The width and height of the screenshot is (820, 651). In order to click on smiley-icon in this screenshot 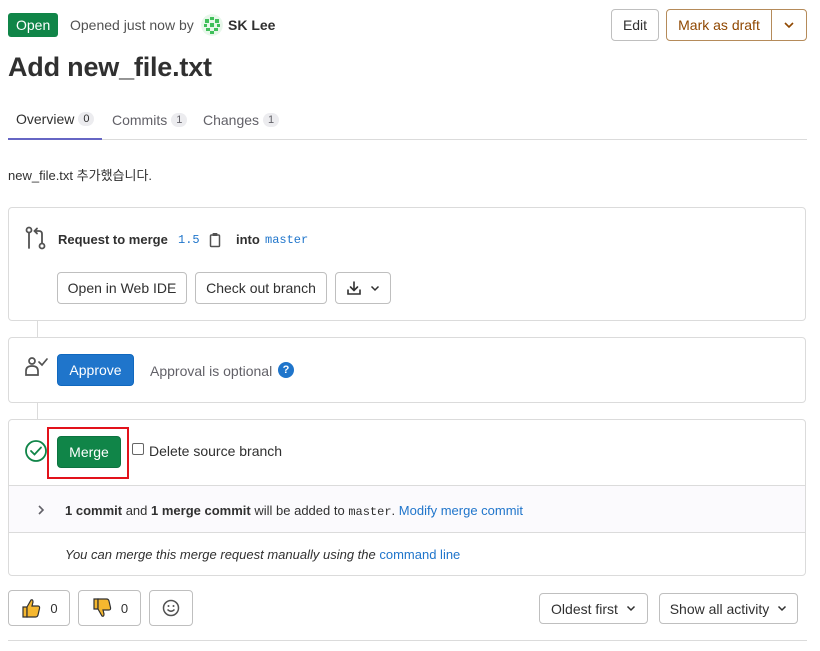, I will do `click(171, 608)`.